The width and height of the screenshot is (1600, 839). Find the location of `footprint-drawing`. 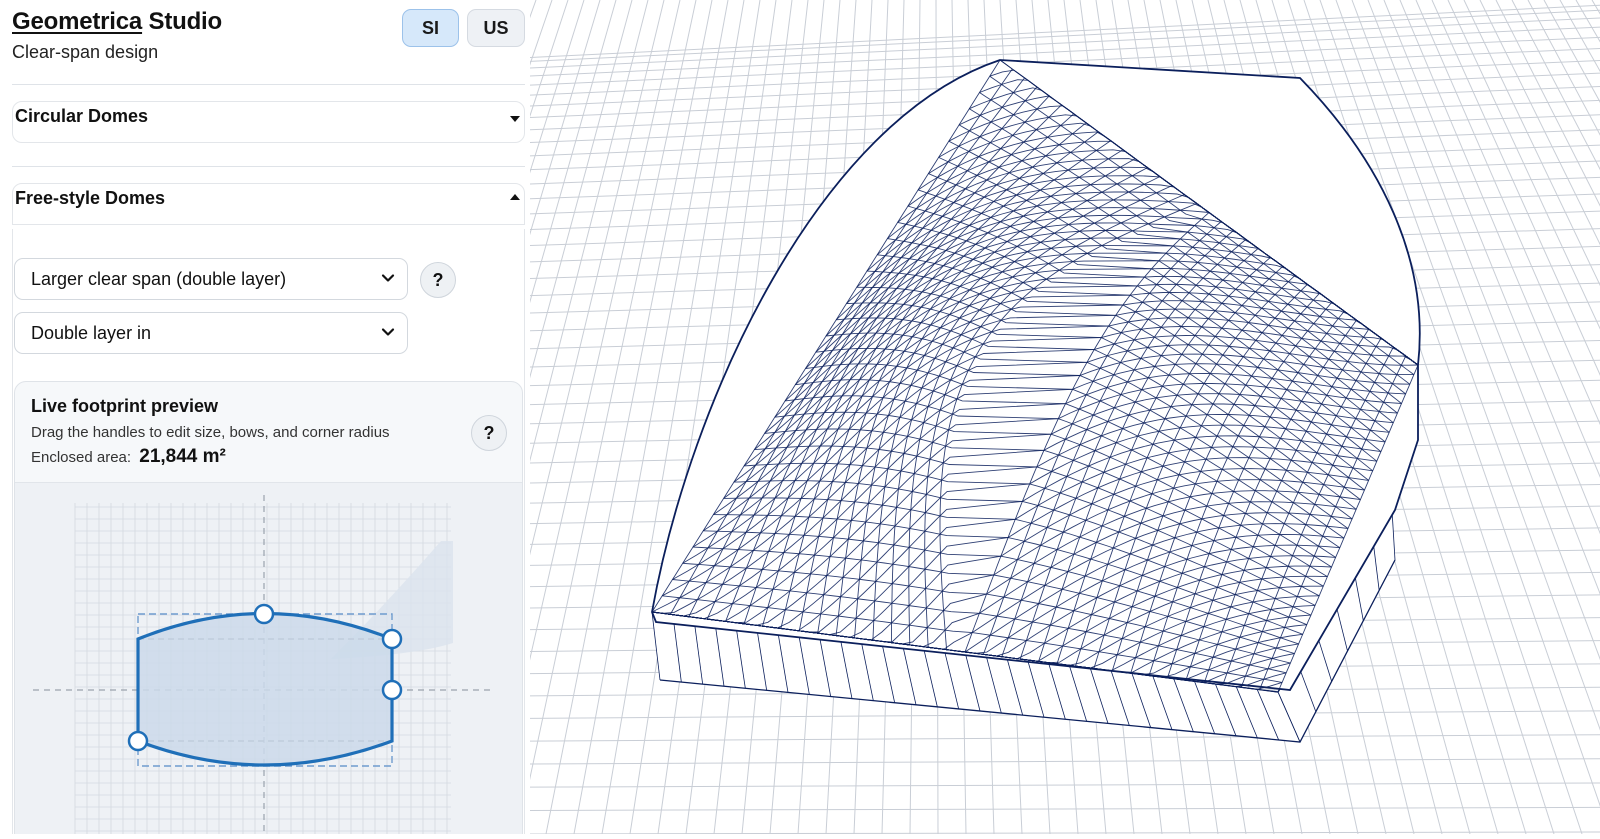

footprint-drawing is located at coordinates (269, 658).